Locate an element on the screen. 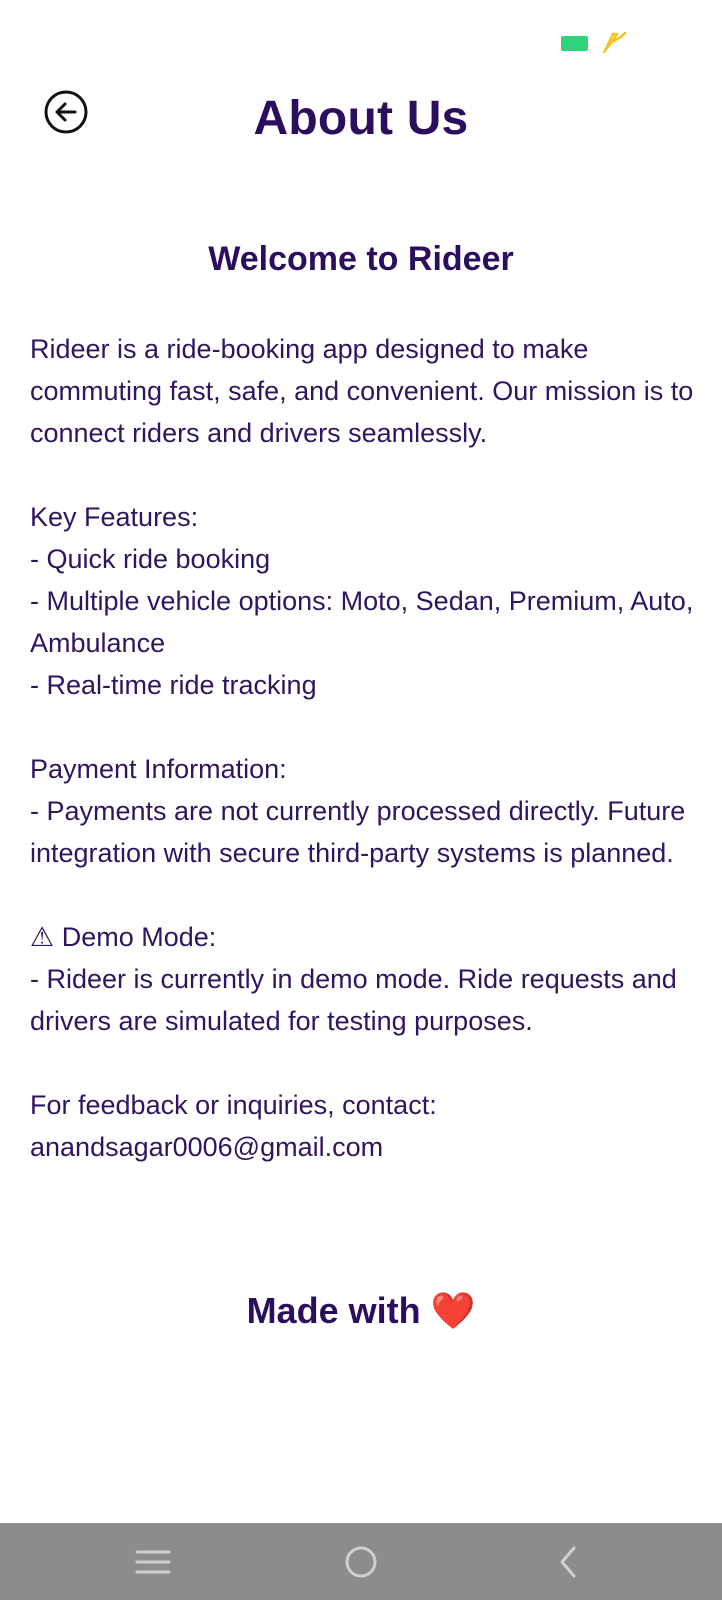 The height and width of the screenshot is (1600, 722). menu-icon is located at coordinates (153, 1561).